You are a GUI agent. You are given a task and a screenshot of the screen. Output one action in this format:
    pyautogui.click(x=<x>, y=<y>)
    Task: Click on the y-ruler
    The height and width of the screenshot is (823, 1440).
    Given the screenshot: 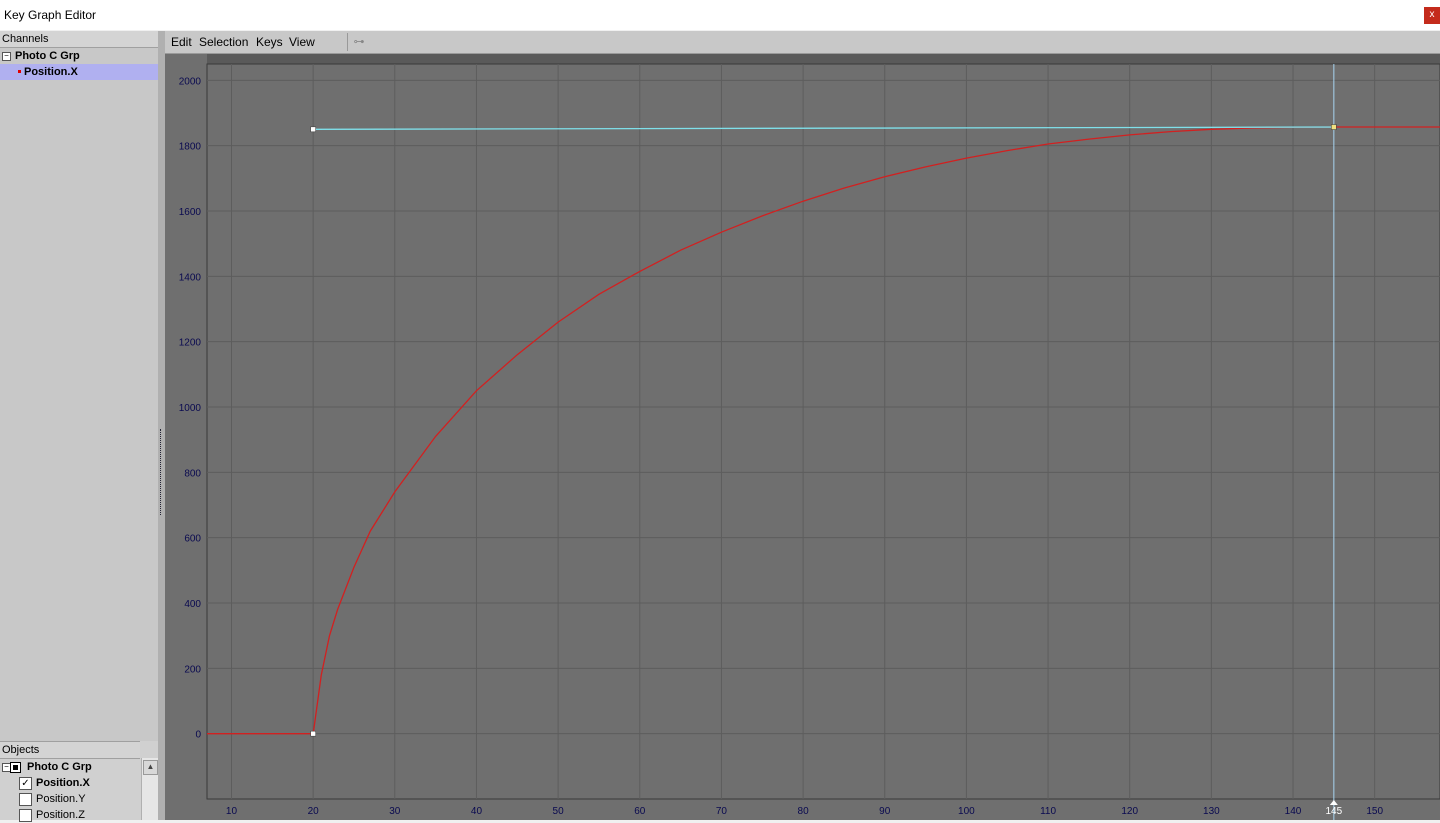 What is the action you would take?
    pyautogui.click(x=186, y=437)
    